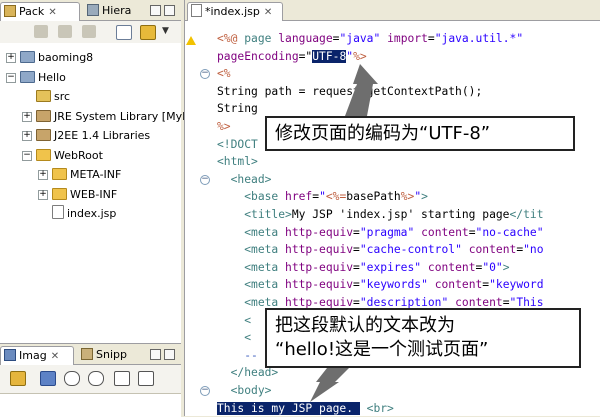 The height and width of the screenshot is (417, 600). I want to click on jsp-icon, so click(58, 212).